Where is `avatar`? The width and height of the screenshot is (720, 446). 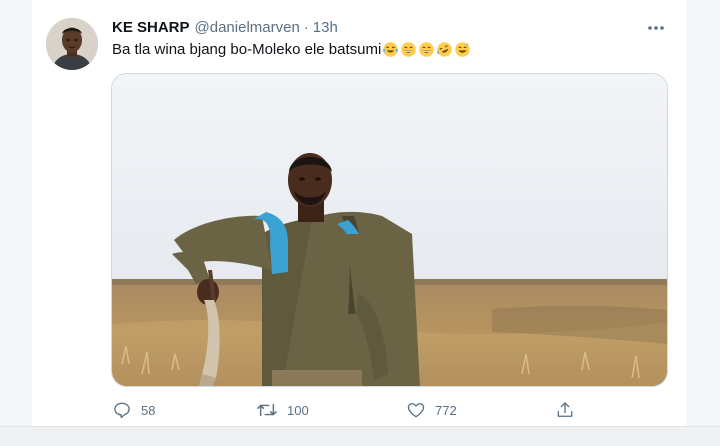 avatar is located at coordinates (72, 44).